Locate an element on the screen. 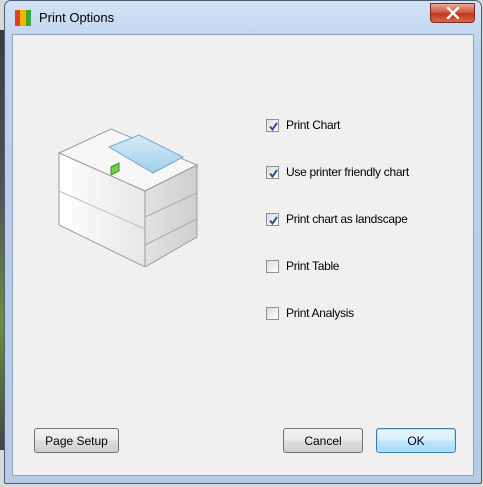  print-chart-checkbox is located at coordinates (272, 125).